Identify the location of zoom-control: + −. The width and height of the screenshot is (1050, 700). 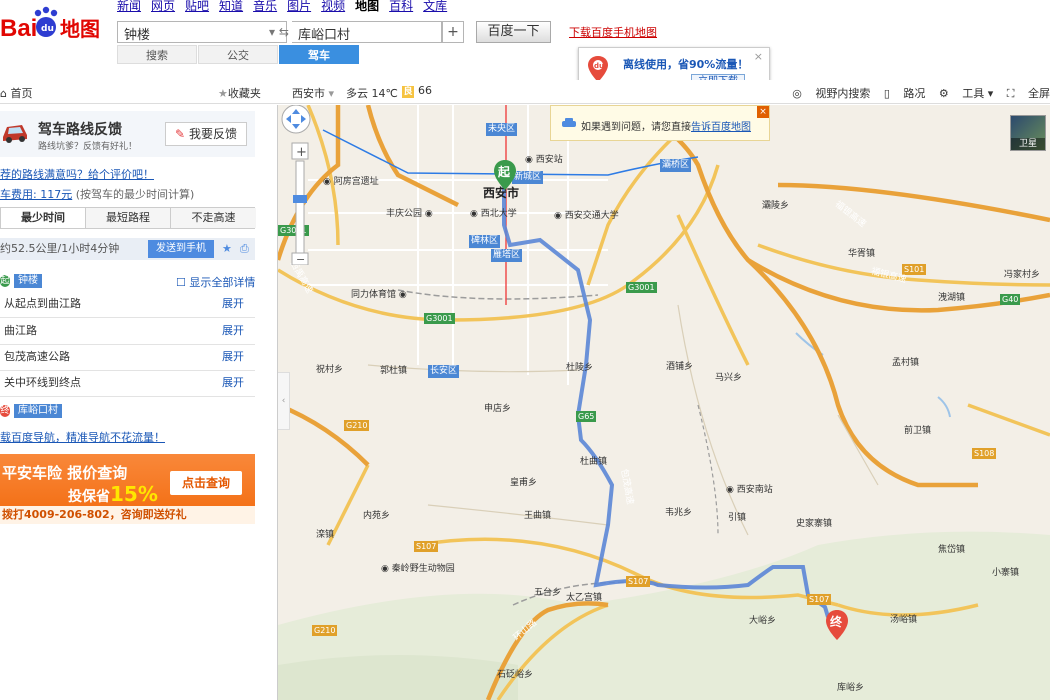
(296, 185).